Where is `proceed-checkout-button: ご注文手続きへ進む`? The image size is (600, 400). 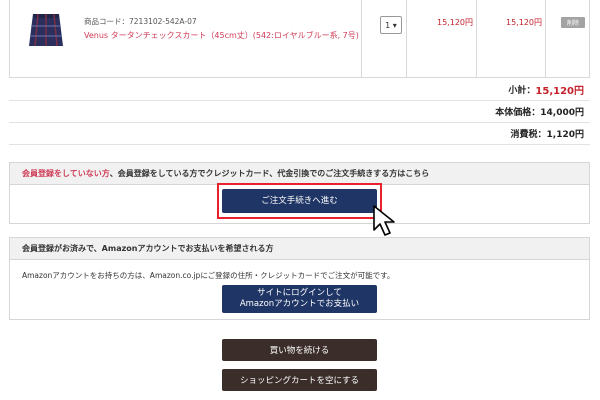
proceed-checkout-button: ご注文手続きへ進む is located at coordinates (299, 201).